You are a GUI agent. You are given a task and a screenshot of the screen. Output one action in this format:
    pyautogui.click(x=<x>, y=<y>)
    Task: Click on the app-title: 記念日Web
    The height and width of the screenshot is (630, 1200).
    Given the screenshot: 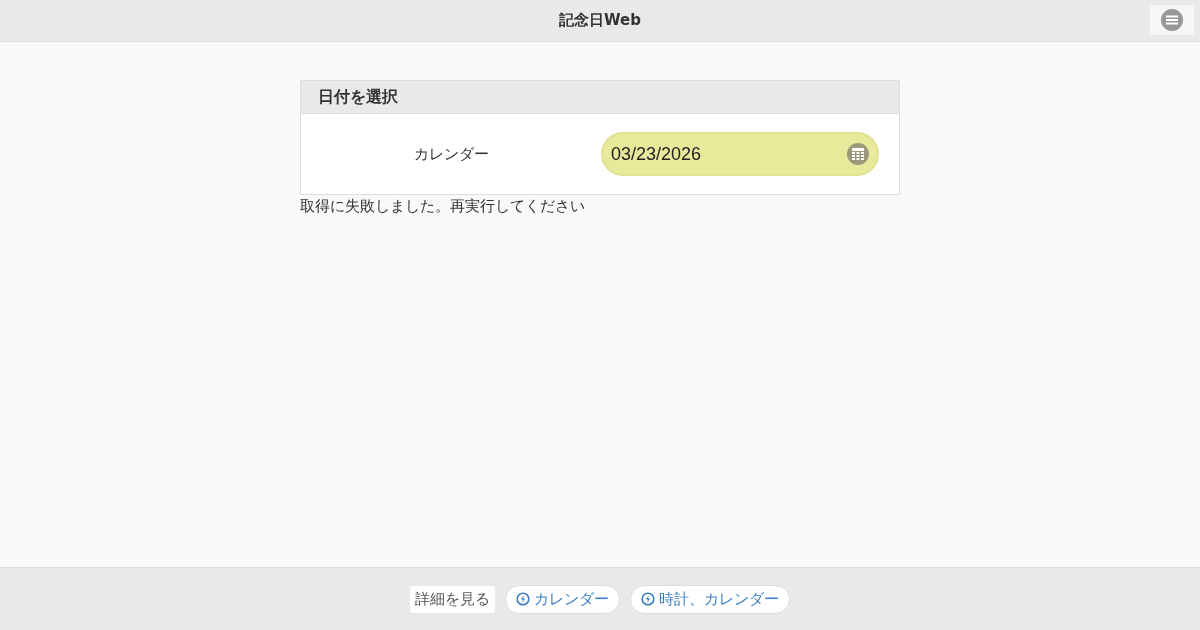 What is the action you would take?
    pyautogui.click(x=600, y=20)
    